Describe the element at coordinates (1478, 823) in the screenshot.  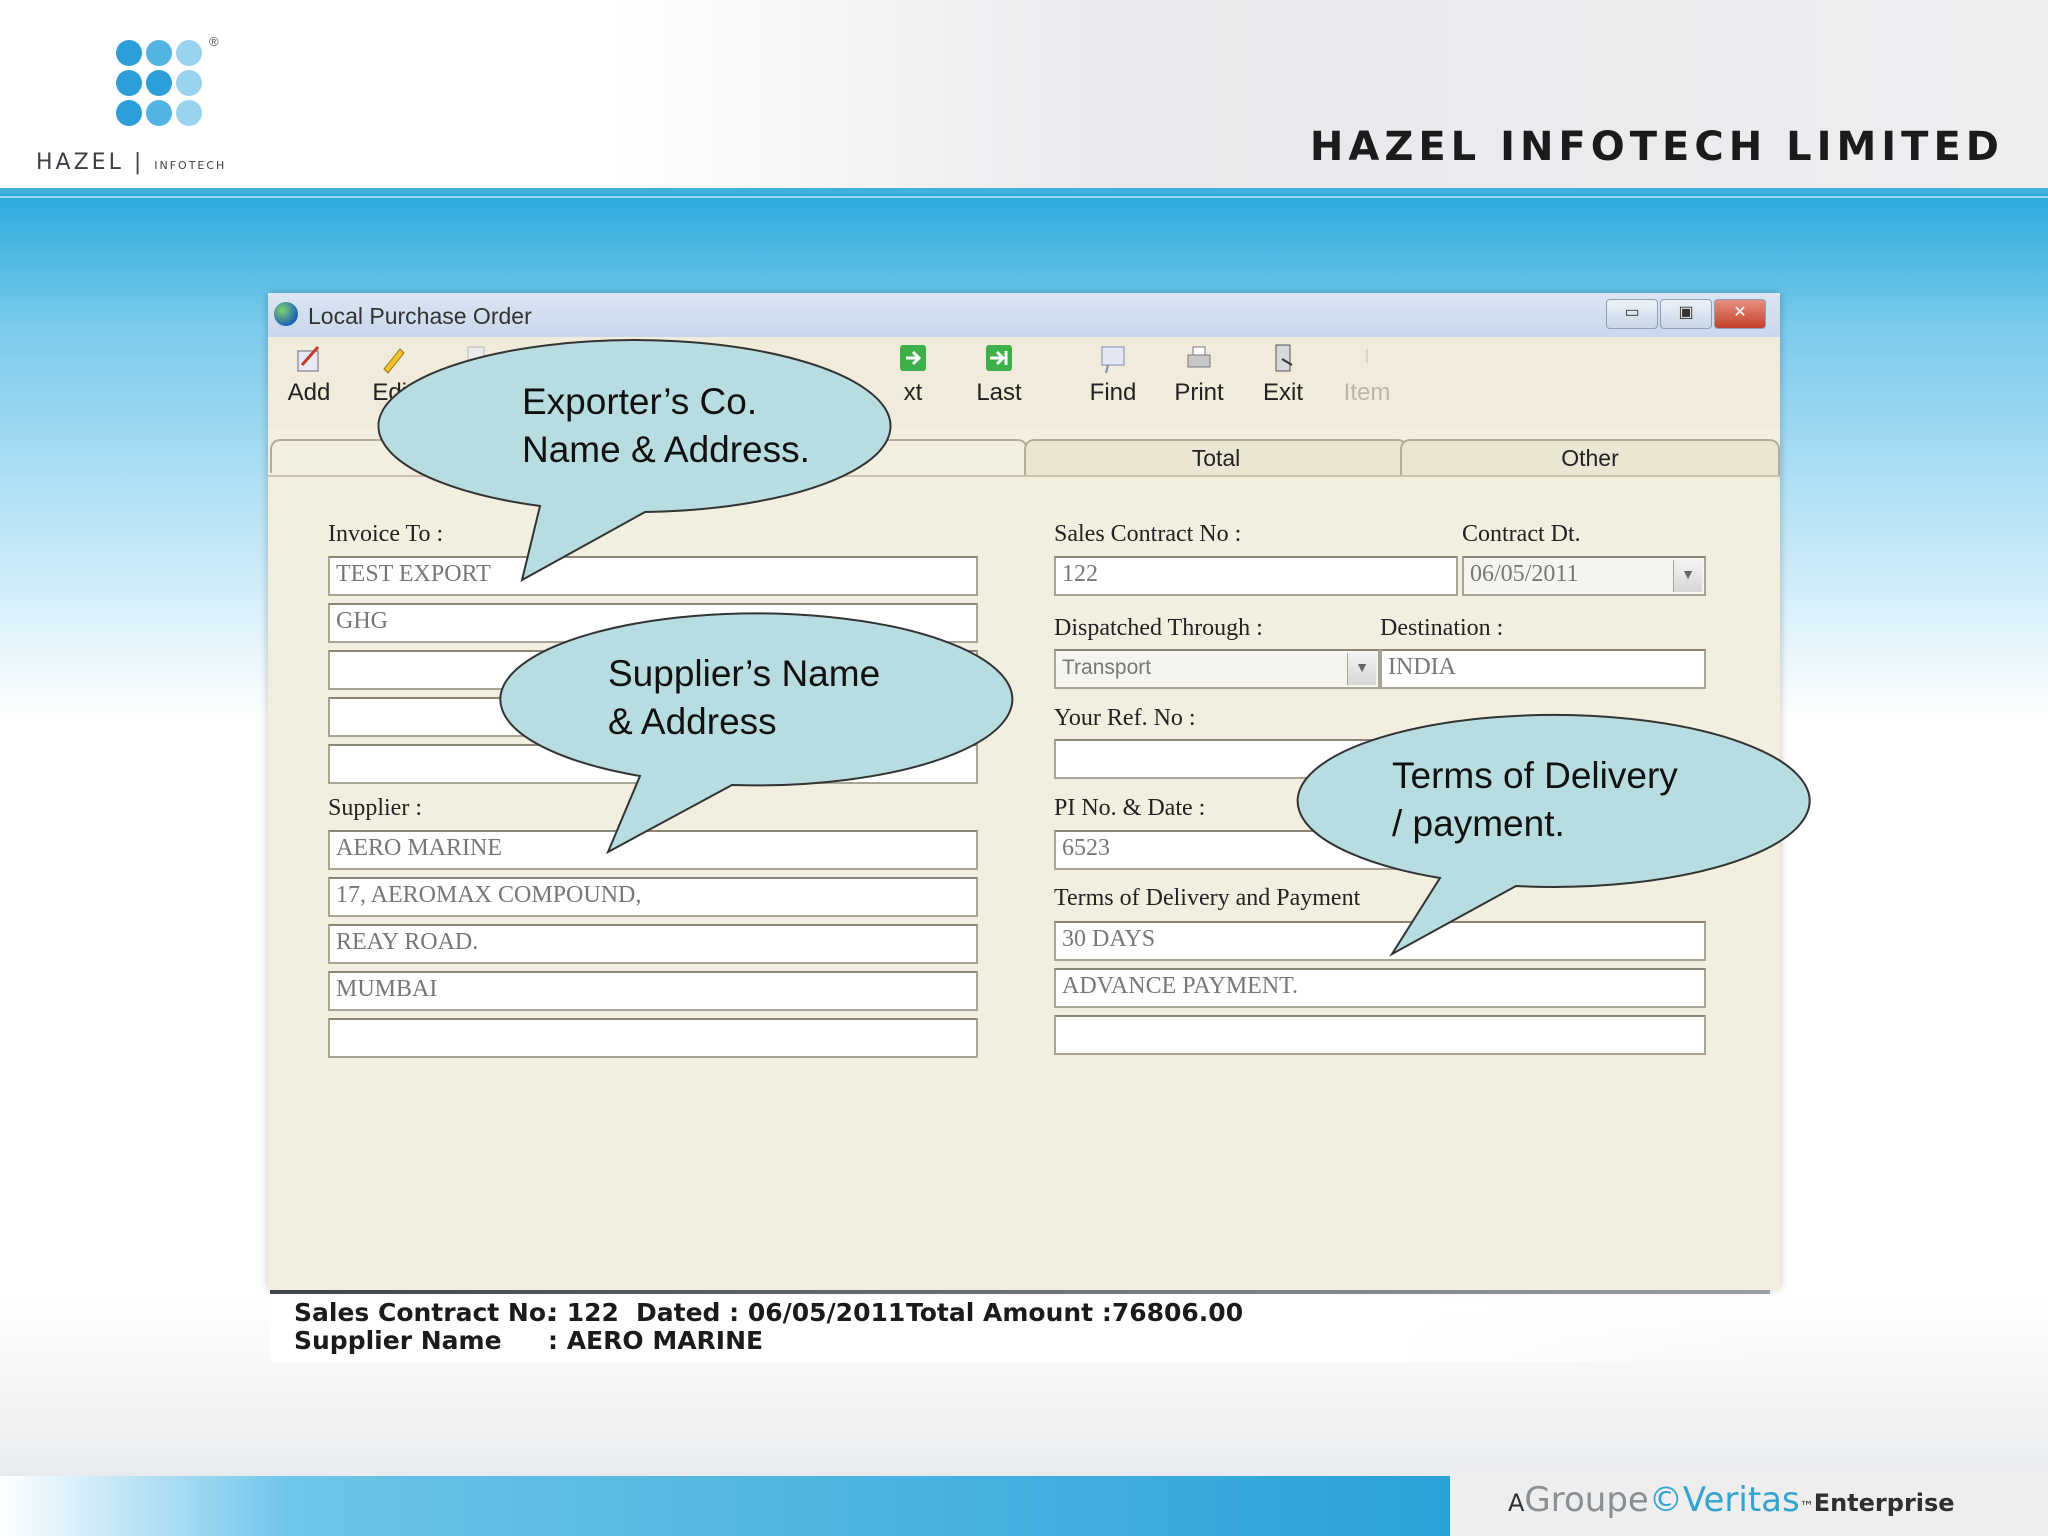
I see `callout-terms-line-2: / payment.` at that location.